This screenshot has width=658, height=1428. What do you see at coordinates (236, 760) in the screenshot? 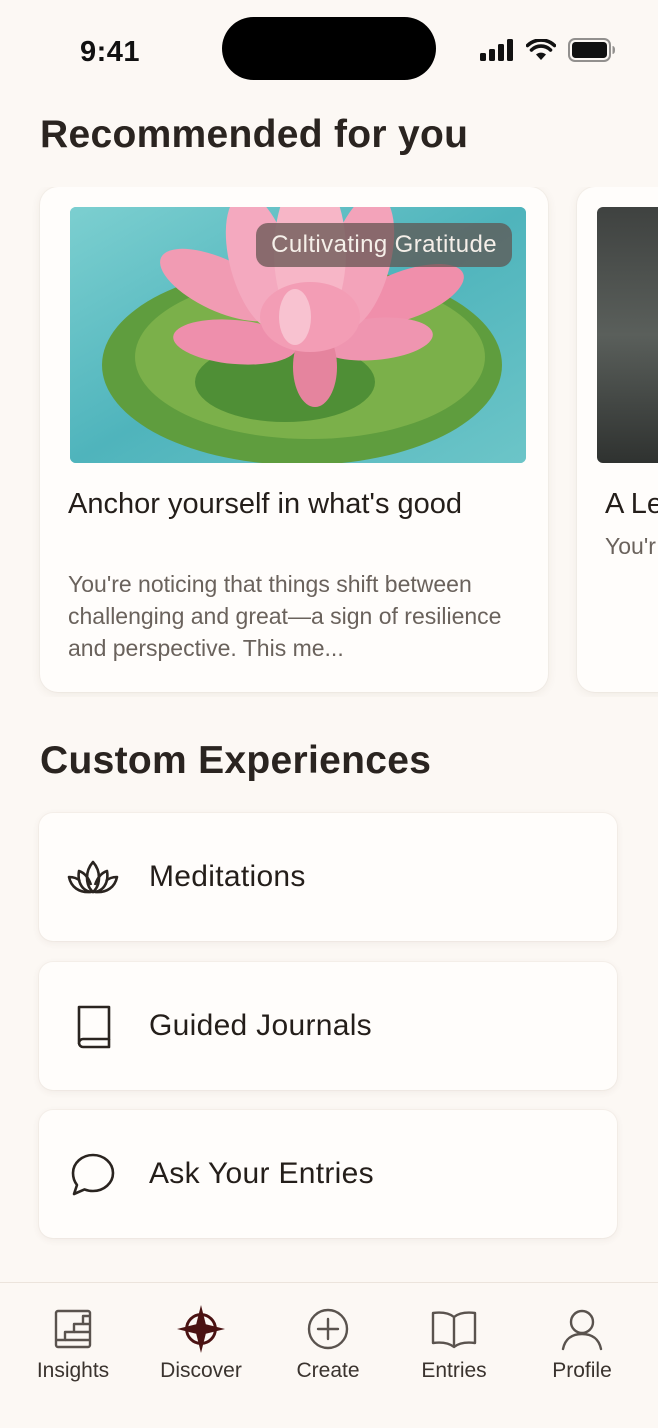
I see `custom-experiences-title: Custom Experiences` at bounding box center [236, 760].